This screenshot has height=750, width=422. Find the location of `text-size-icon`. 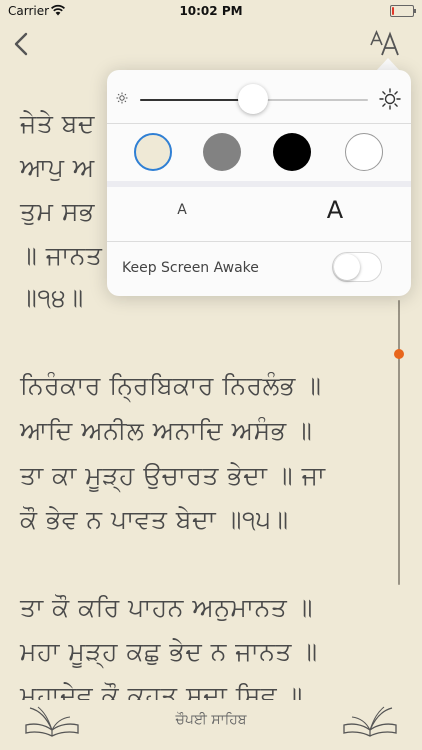

text-size-icon is located at coordinates (386, 43).